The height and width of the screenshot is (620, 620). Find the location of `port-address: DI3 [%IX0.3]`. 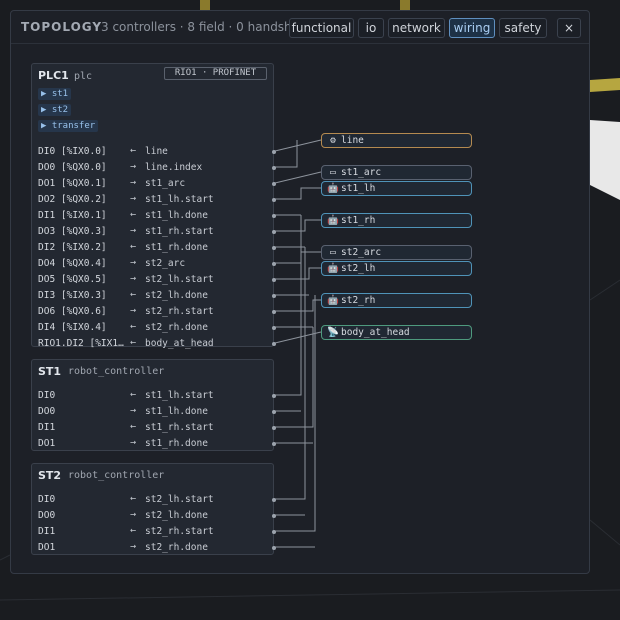

port-address: DI3 [%IX0.3] is located at coordinates (72, 295).